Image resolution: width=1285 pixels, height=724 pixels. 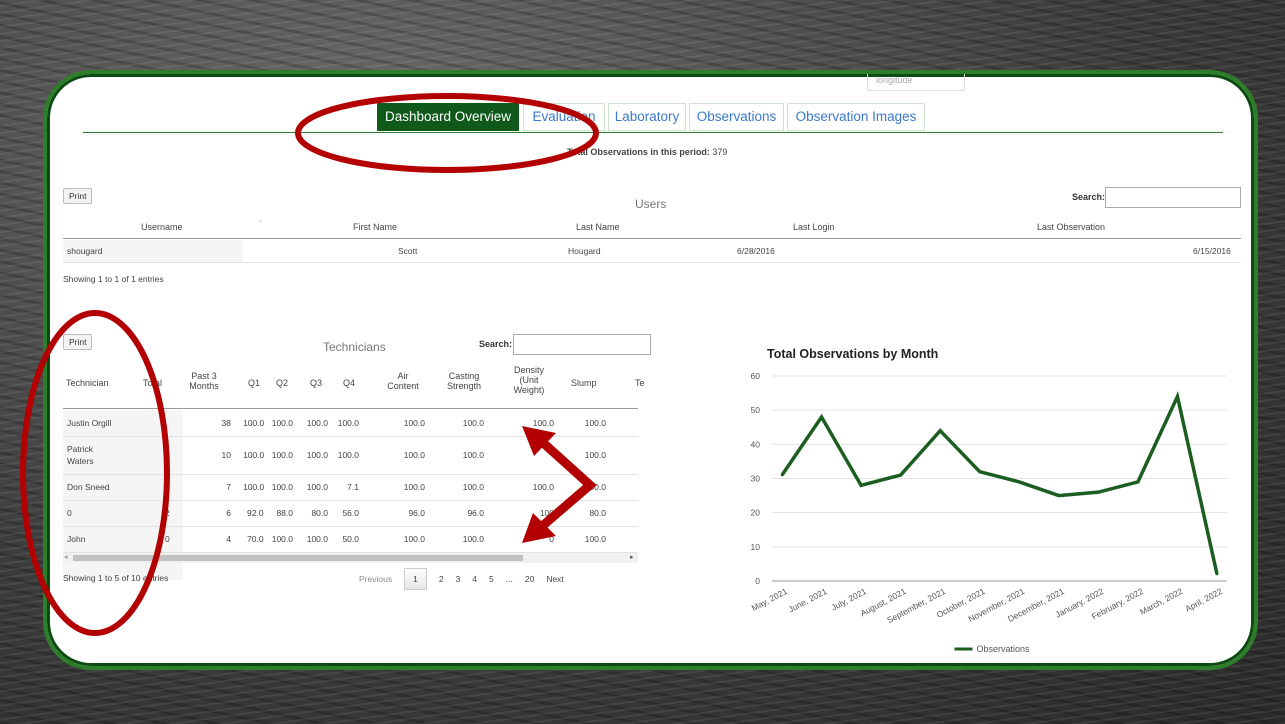 I want to click on pagination-page-1: 1, so click(x=415, y=579).